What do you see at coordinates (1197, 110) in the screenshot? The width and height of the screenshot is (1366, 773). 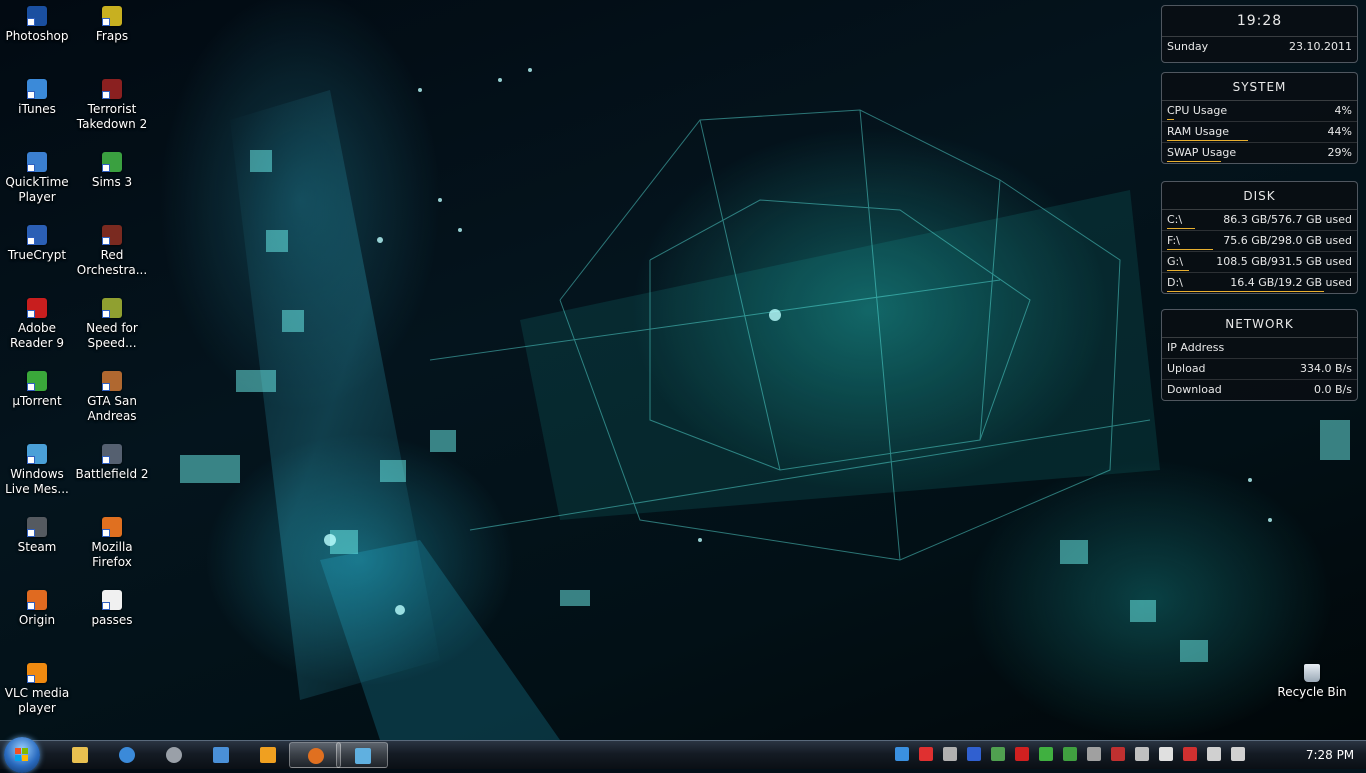 I see `gadget-row-label: CPU Usage` at bounding box center [1197, 110].